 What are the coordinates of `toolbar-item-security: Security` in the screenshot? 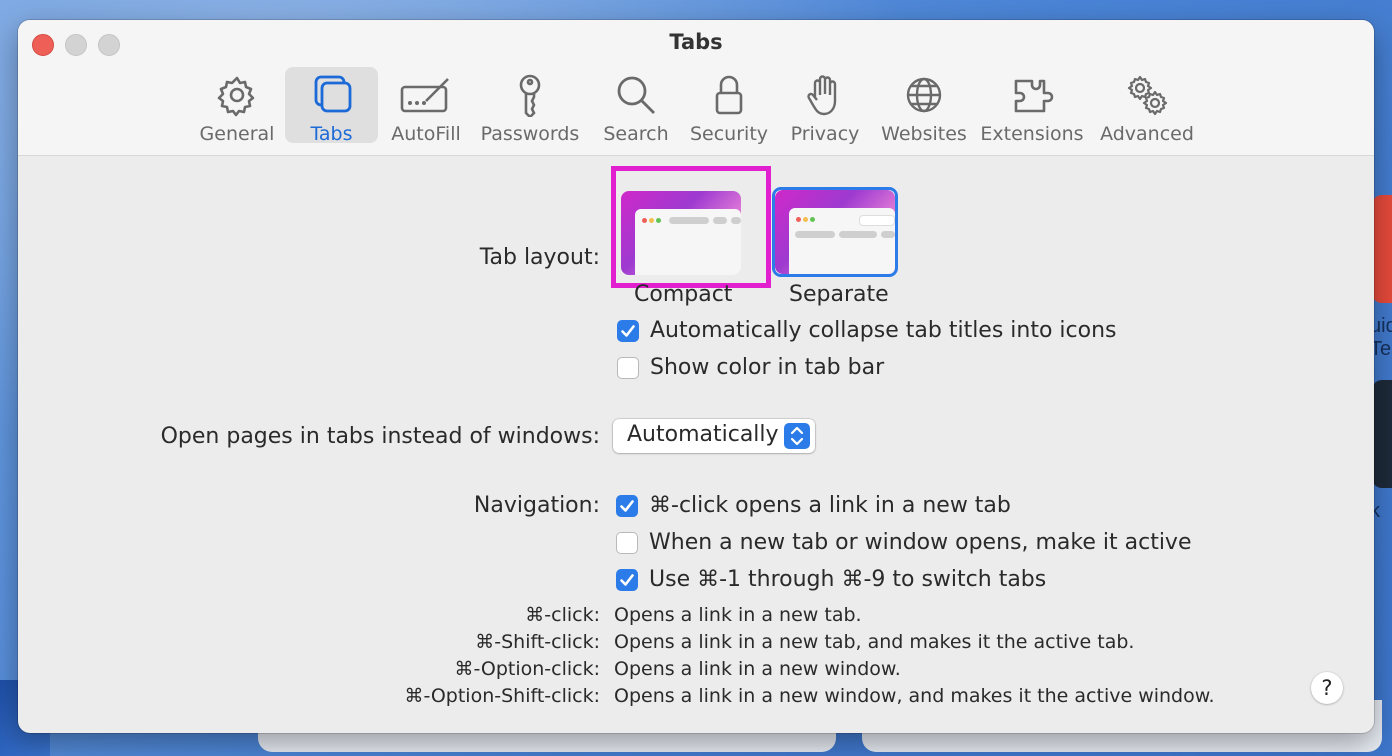 It's located at (729, 106).